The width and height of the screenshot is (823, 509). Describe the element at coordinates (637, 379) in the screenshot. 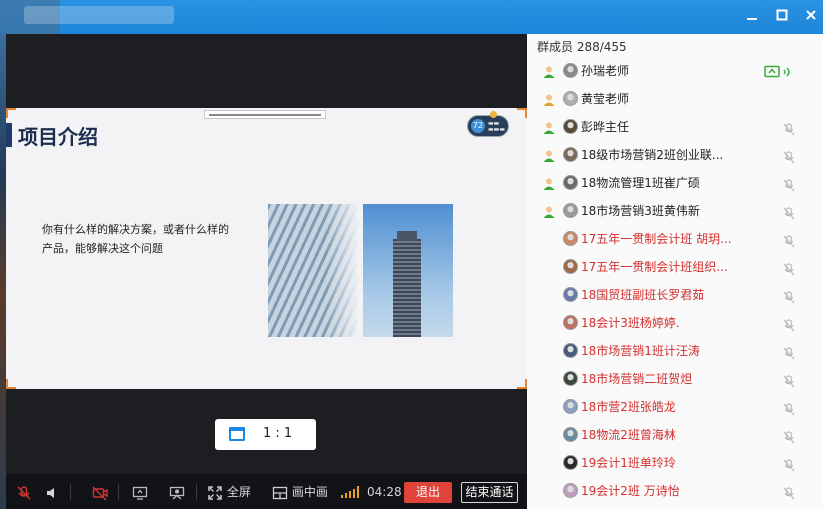

I see `member-name: 18市场营销二班贺炟` at that location.